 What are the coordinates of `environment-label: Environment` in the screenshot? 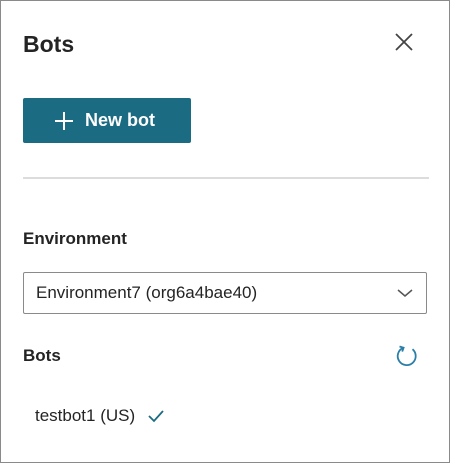 It's located at (75, 238).